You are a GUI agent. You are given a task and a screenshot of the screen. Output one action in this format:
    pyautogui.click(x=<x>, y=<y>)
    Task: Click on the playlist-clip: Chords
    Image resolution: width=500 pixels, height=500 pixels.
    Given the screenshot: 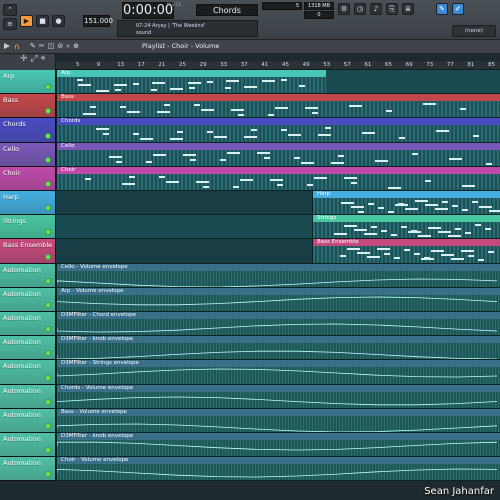 What is the action you would take?
    pyautogui.click(x=278, y=130)
    